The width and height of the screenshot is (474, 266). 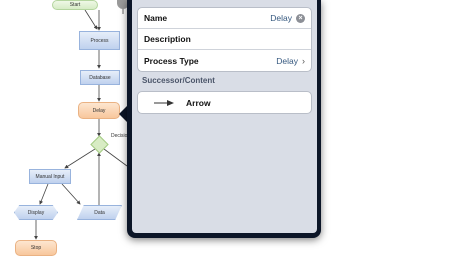 I want to click on description-row: Description, so click(x=224, y=39).